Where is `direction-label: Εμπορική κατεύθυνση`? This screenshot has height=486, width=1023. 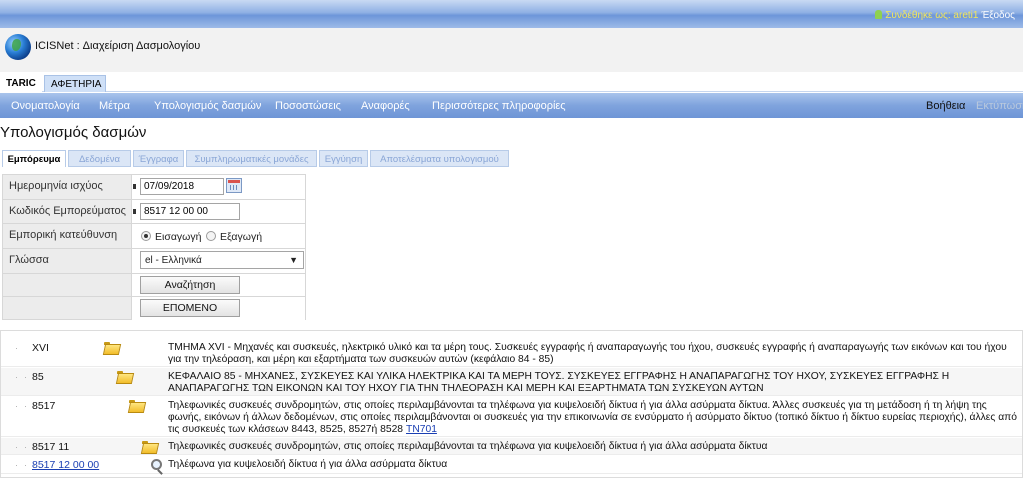 direction-label: Εμπορική κατεύθυνση is located at coordinates (63, 235).